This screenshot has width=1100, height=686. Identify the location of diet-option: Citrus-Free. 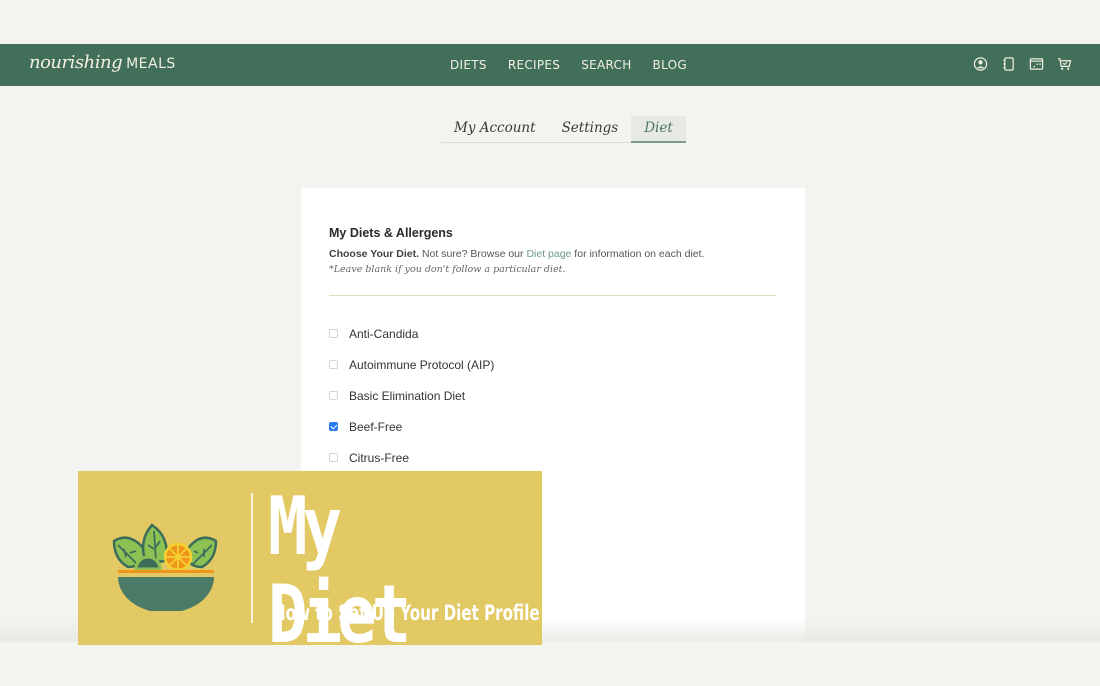
(411, 457).